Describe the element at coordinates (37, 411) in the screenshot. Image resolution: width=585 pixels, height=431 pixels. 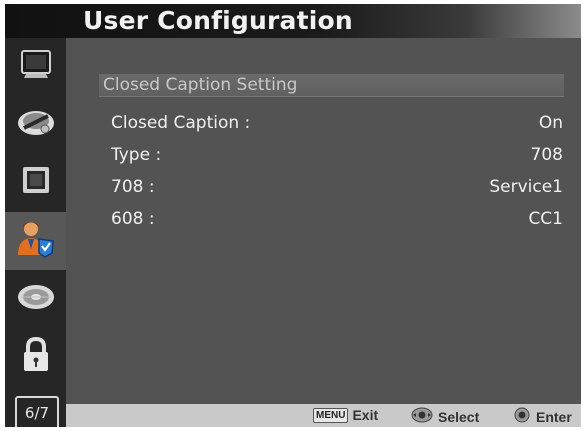
I see `page-indicator: 6/7` at that location.